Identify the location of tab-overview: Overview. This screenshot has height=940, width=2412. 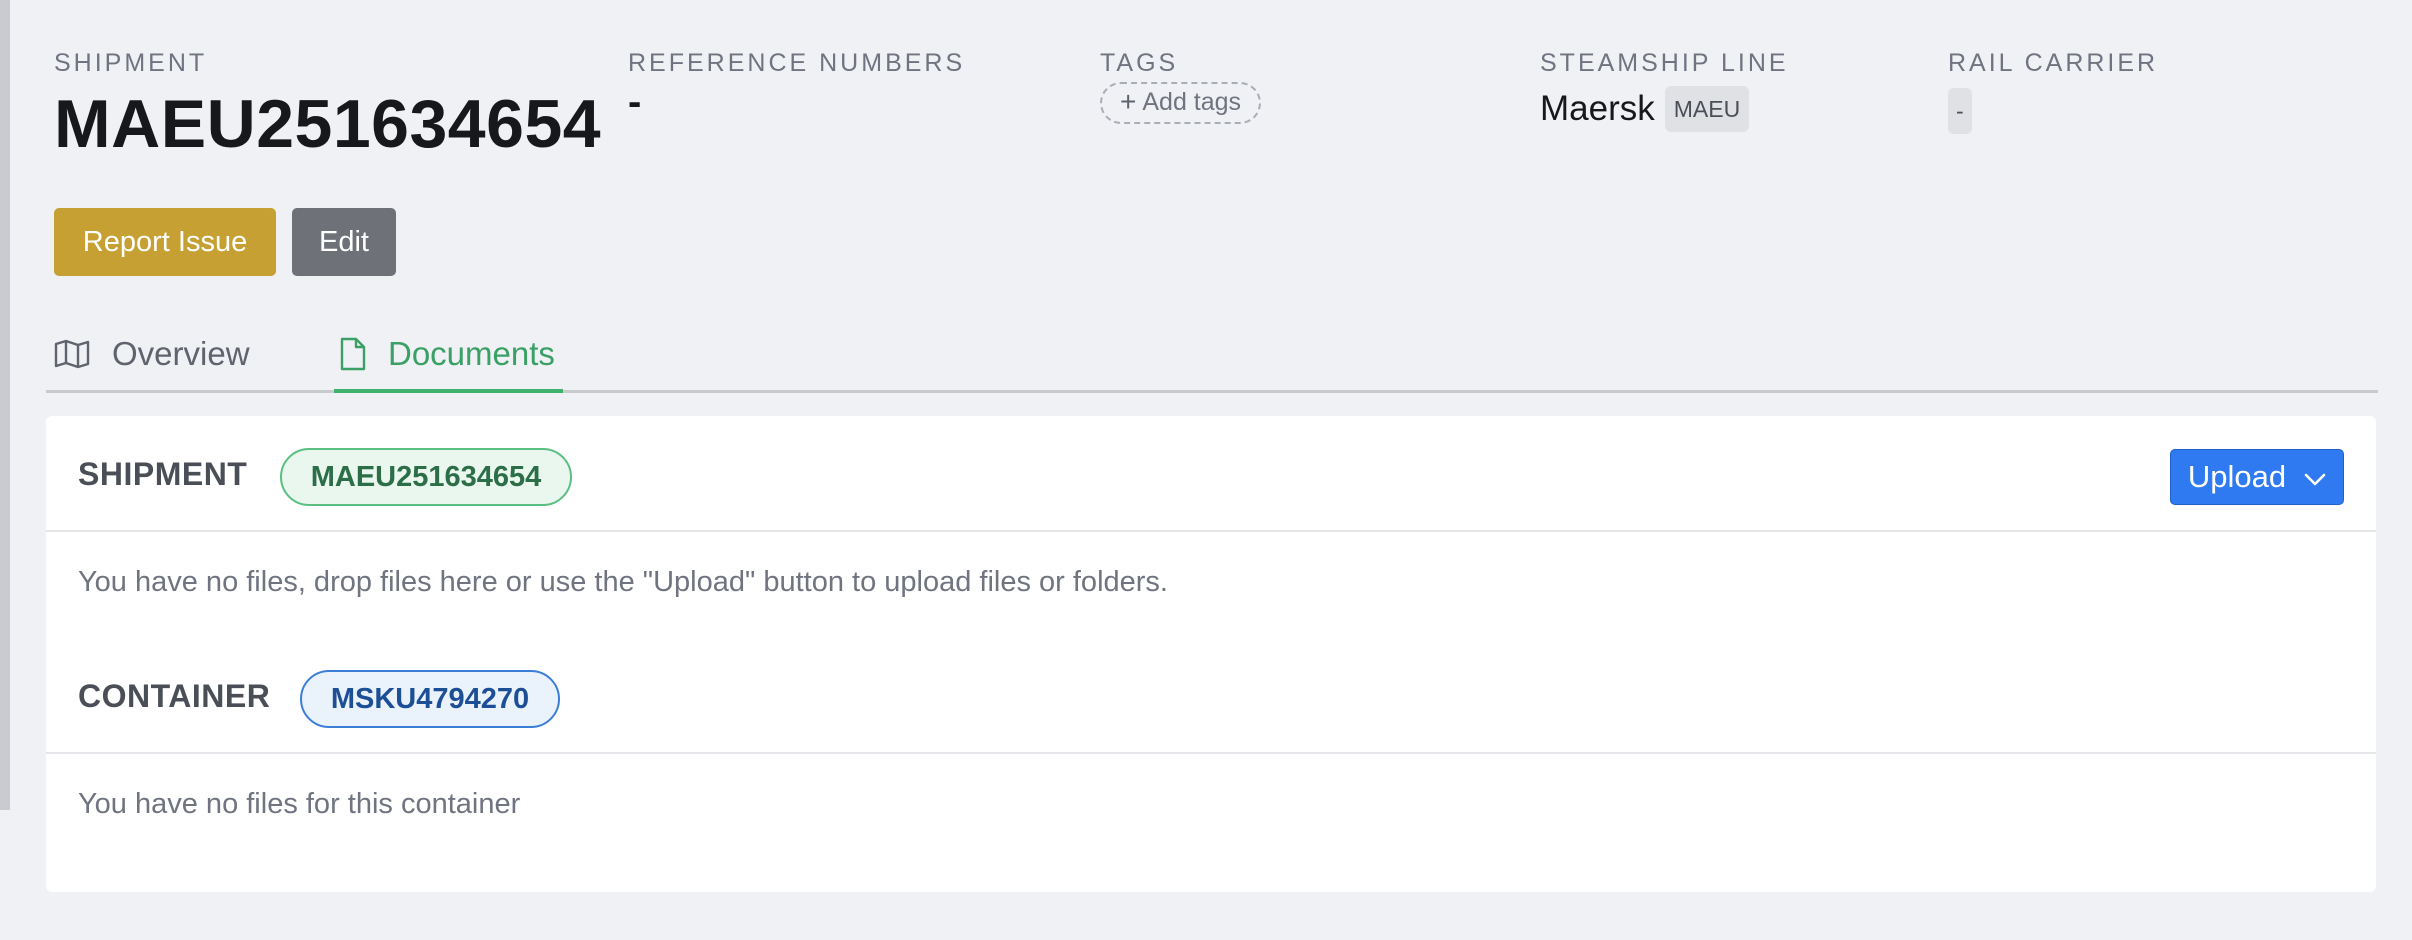
(152, 354).